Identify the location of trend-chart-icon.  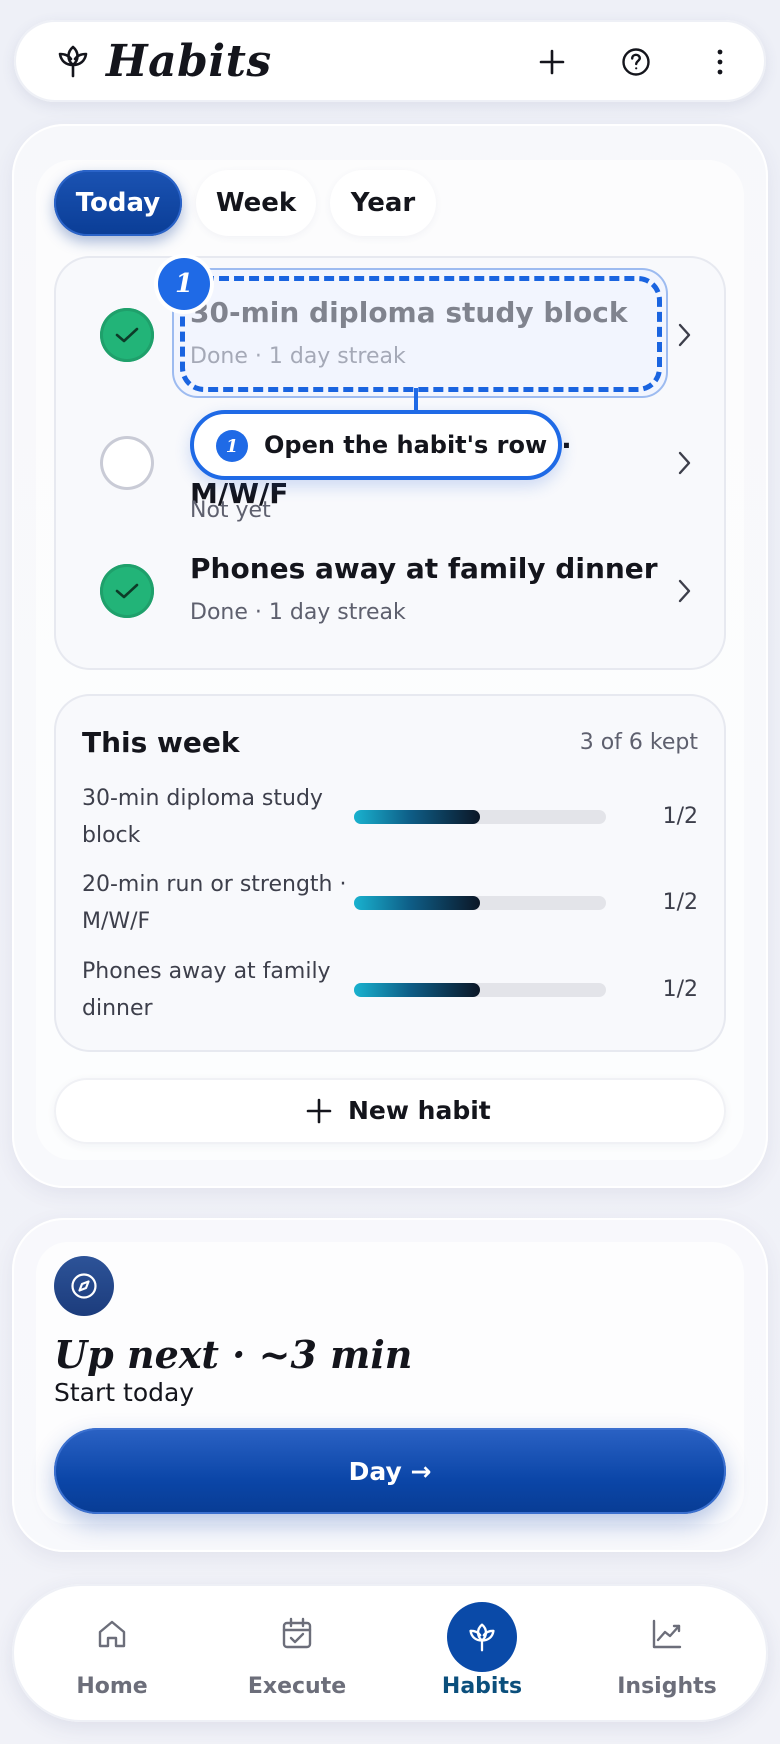
(667, 1634).